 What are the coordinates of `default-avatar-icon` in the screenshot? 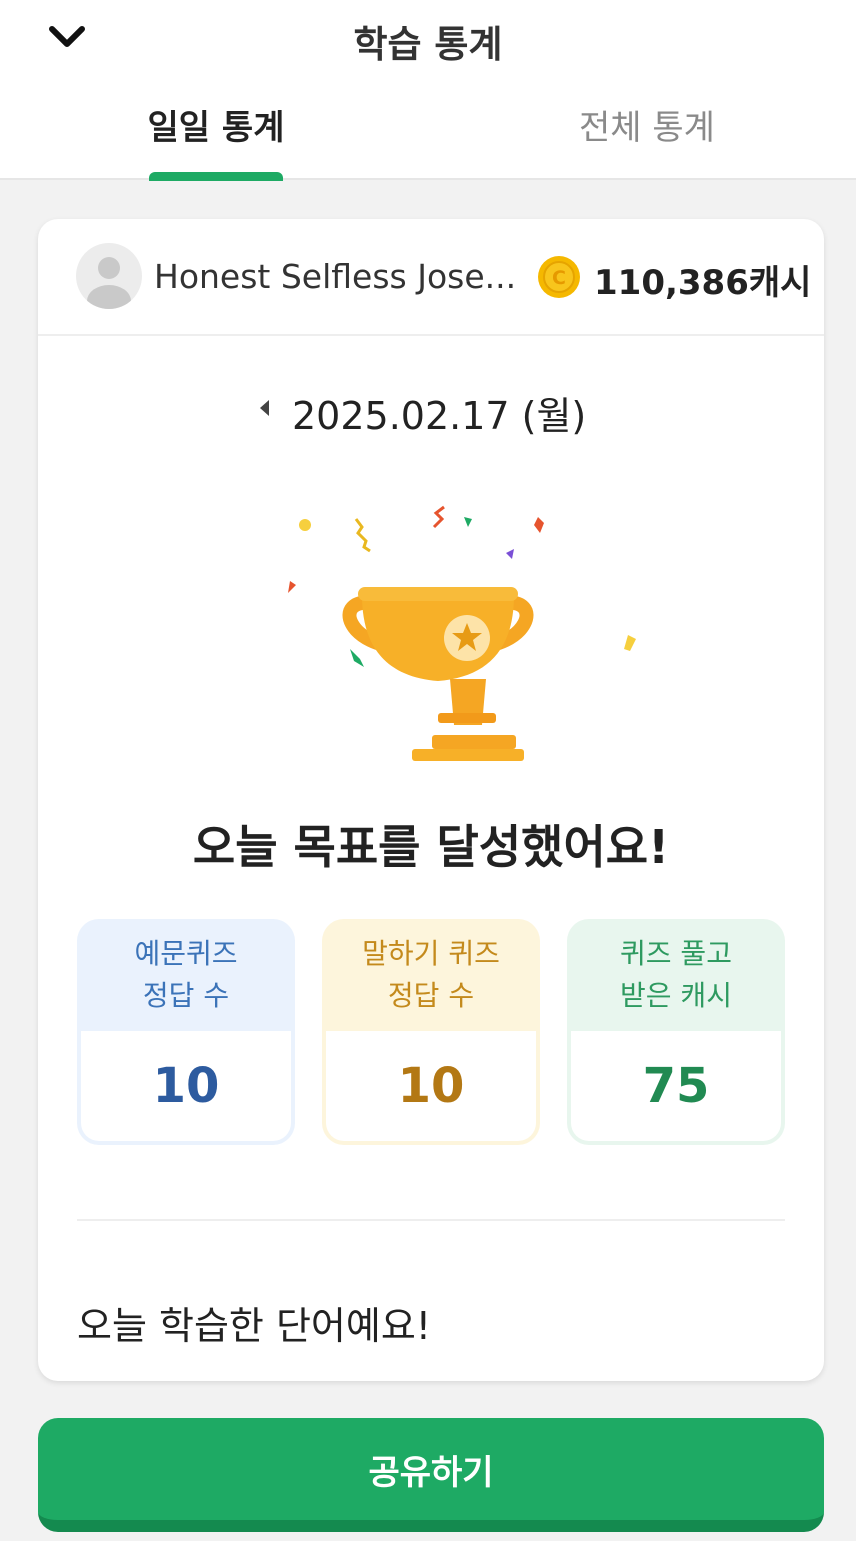 It's located at (109, 283).